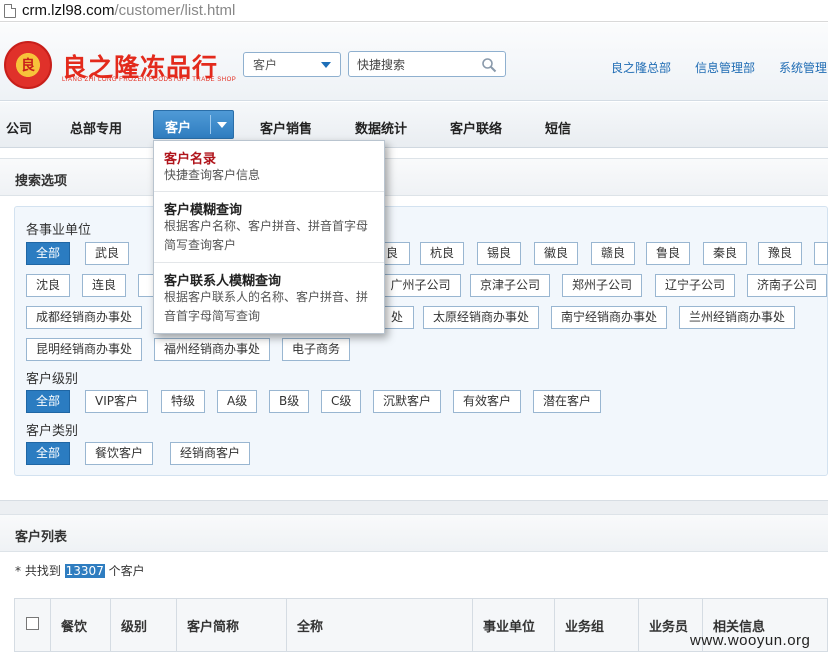 This screenshot has height=652, width=828. I want to click on count-value: 13307, so click(84, 571).